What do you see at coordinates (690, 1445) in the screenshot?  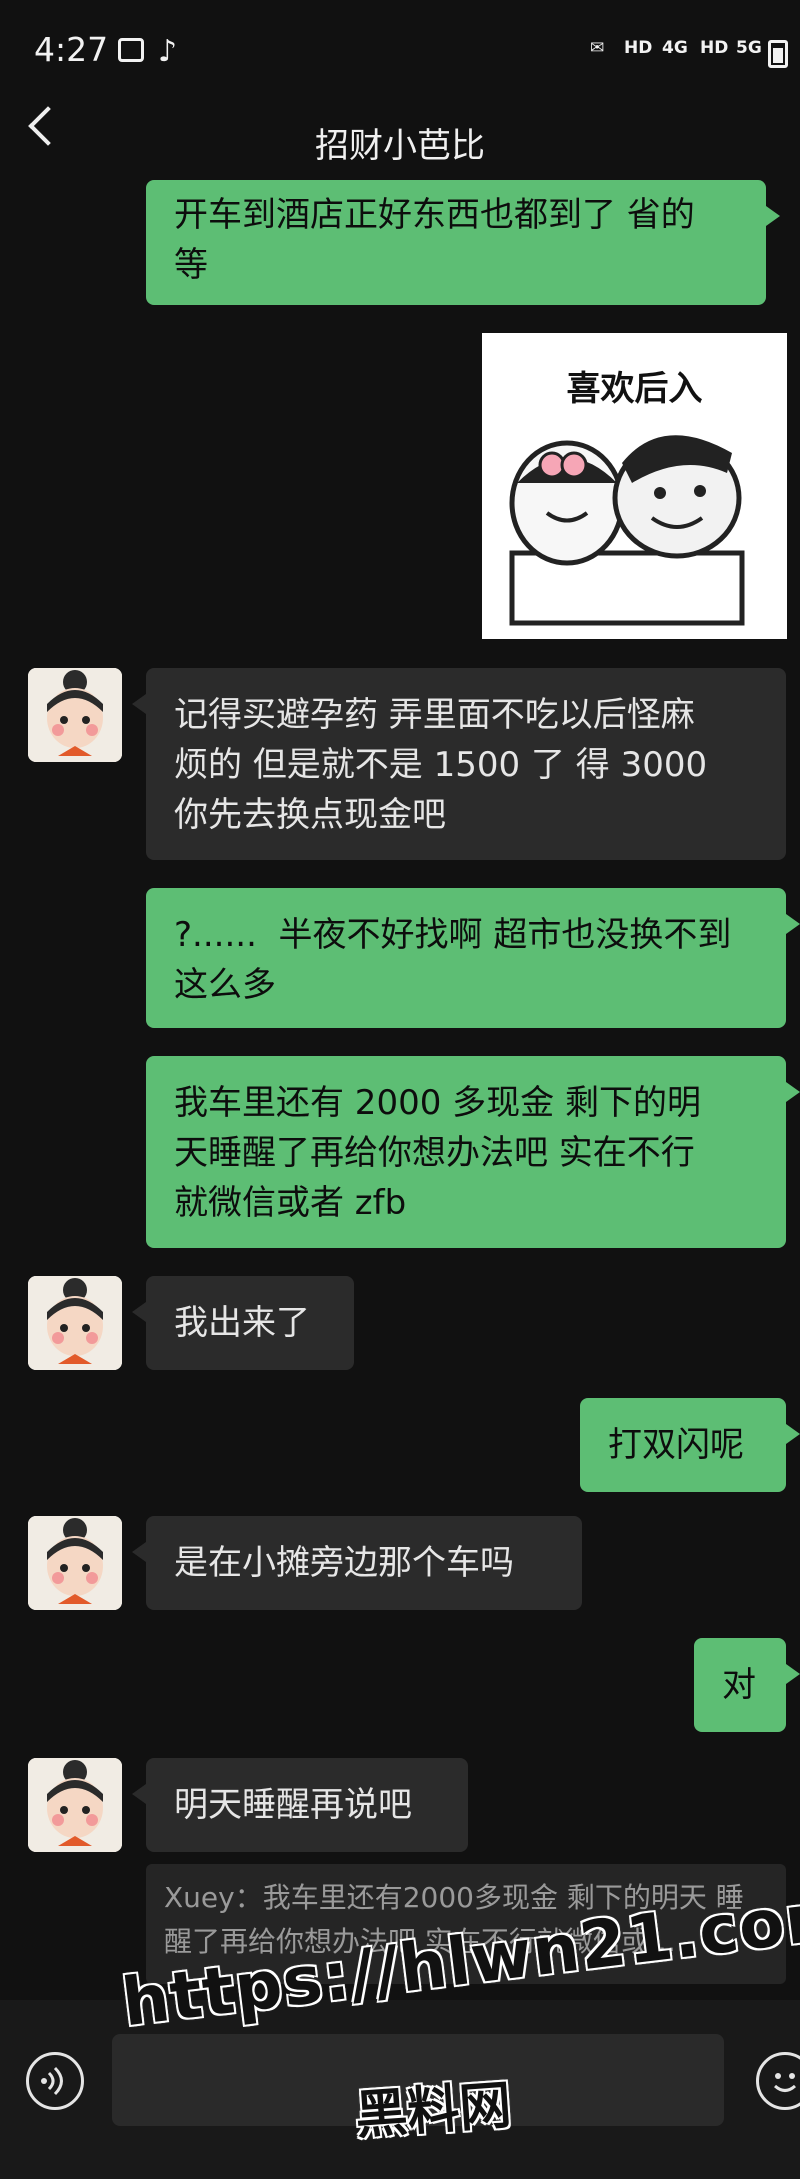 I see `message-bubble-outgoing: 打双闪呢` at bounding box center [690, 1445].